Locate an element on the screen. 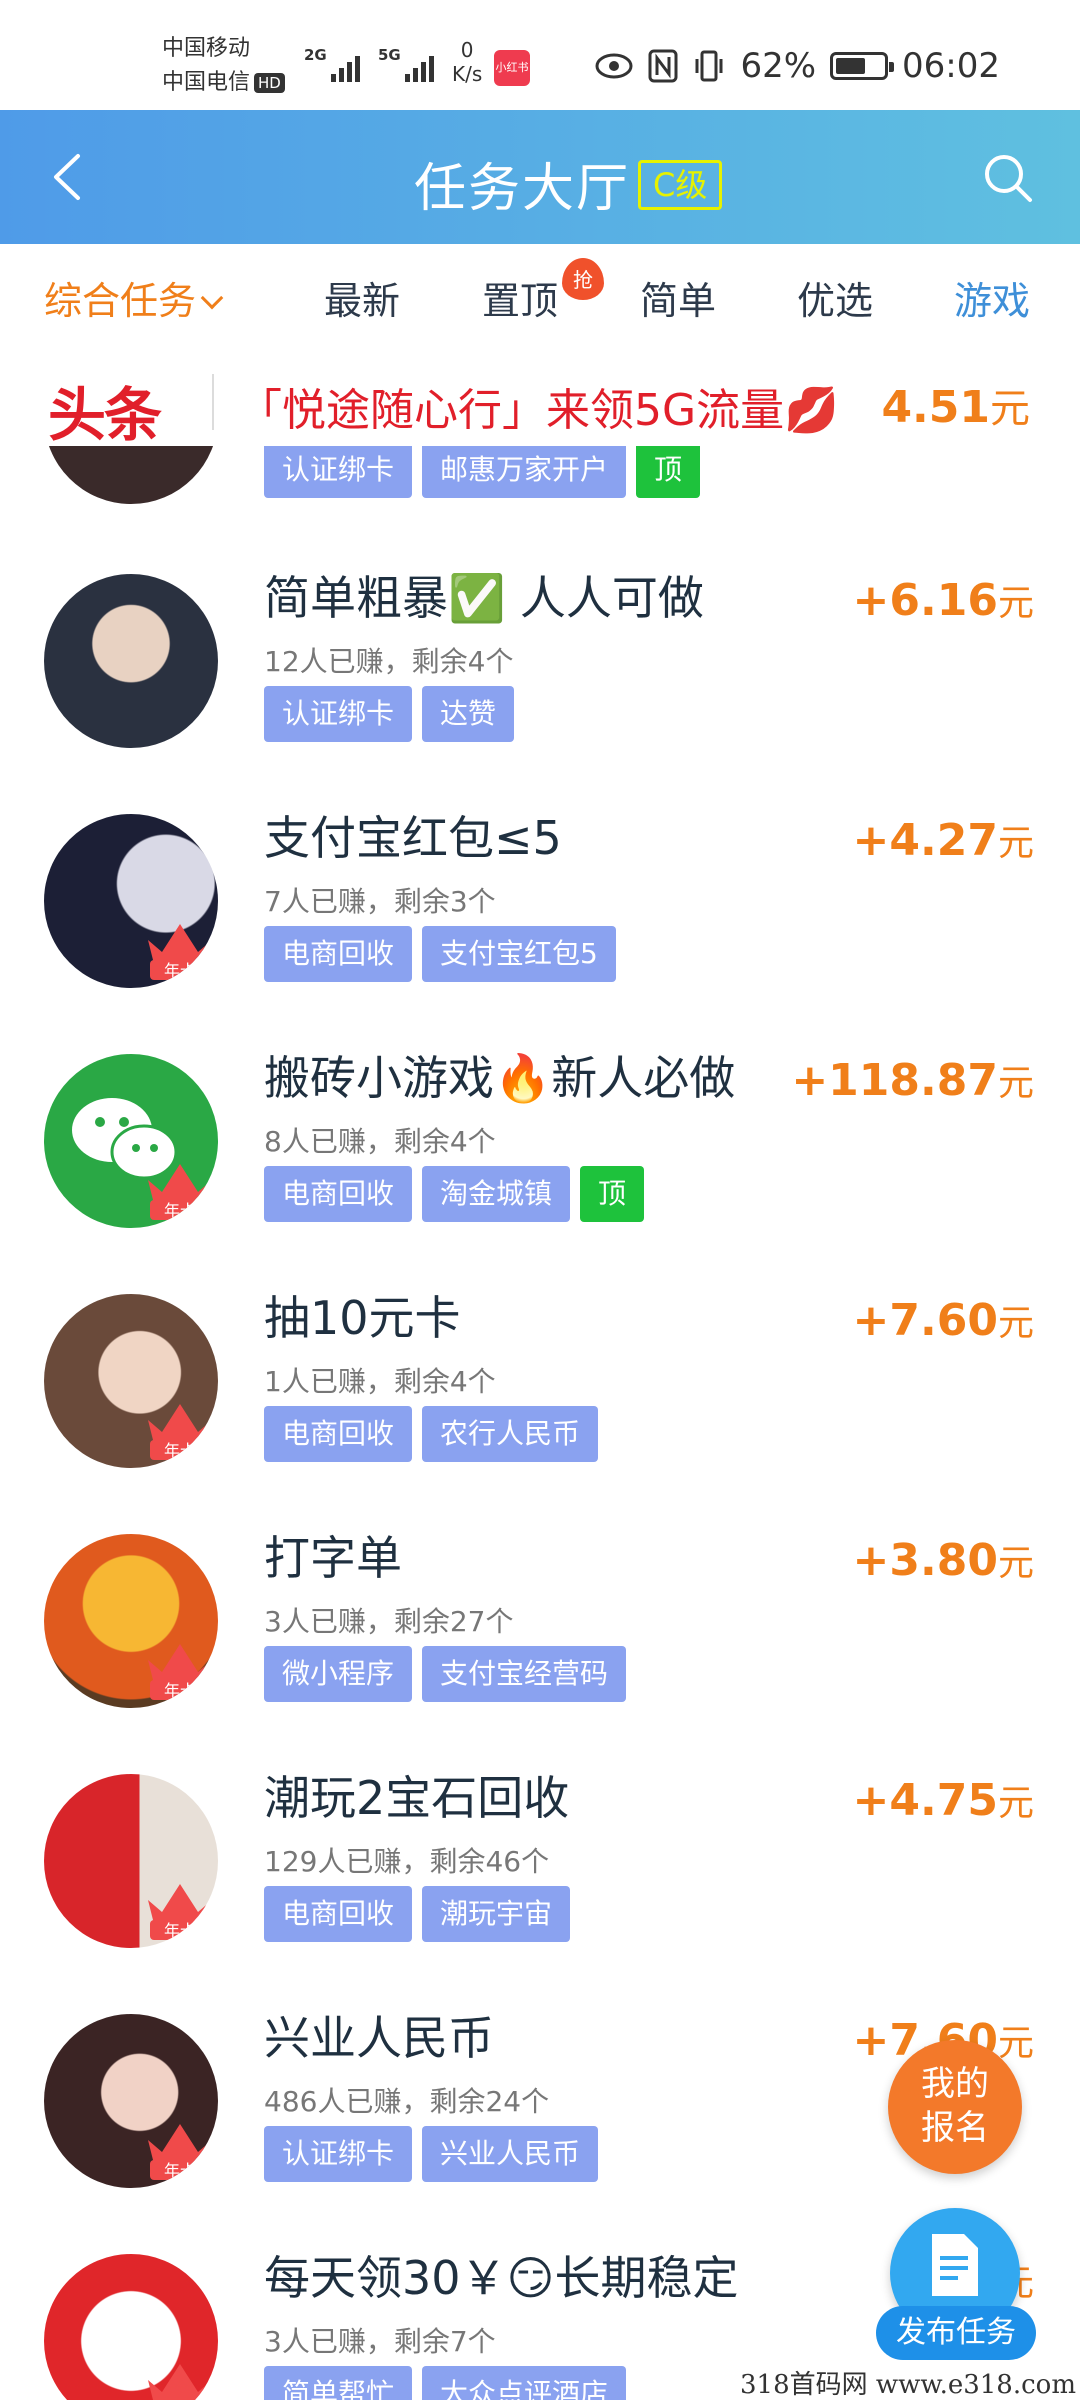 The width and height of the screenshot is (1080, 2400). tab-label: 优选 is located at coordinates (835, 301).